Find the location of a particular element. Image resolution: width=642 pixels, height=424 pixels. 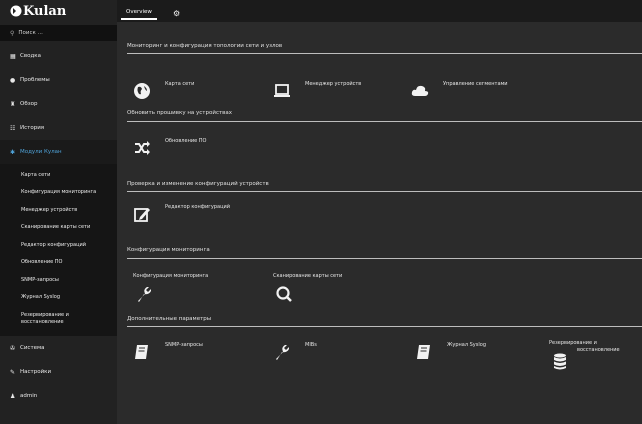

sidebar-item-label: История is located at coordinates (32, 128).